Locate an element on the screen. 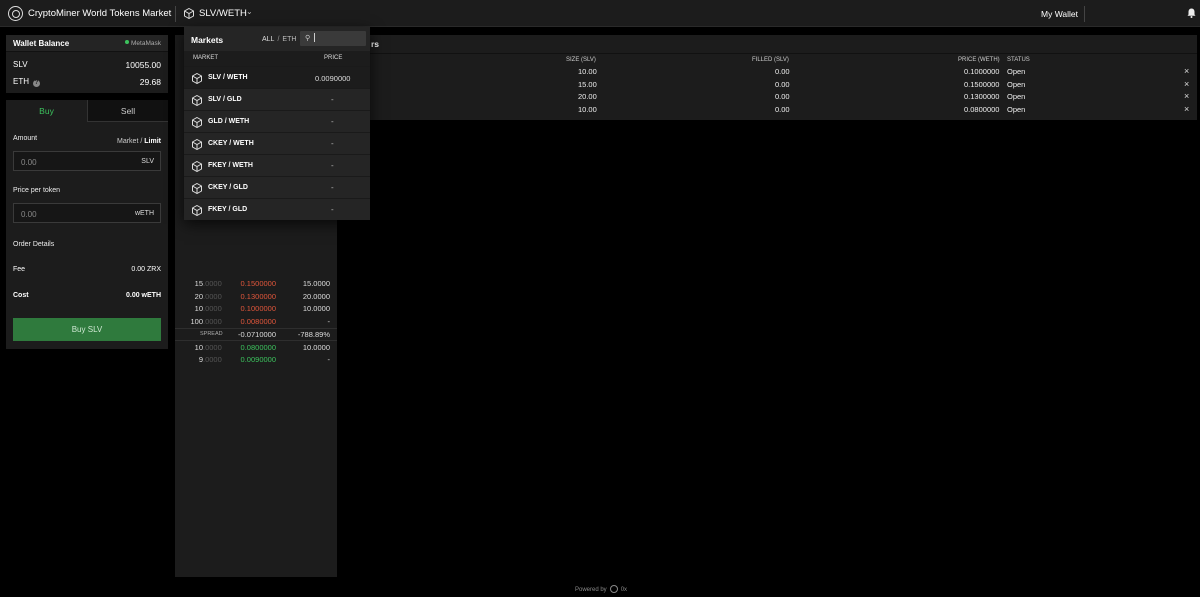  market-name: SLV / GLD is located at coordinates (225, 99).